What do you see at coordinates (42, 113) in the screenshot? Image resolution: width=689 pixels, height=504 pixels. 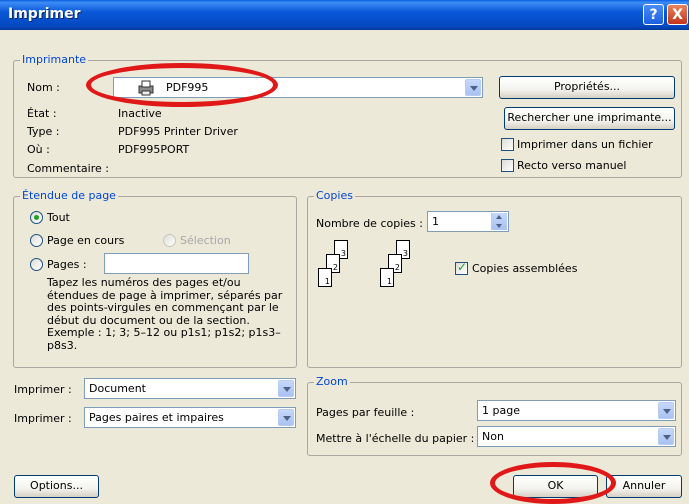 I see `printer-state-label: État :` at bounding box center [42, 113].